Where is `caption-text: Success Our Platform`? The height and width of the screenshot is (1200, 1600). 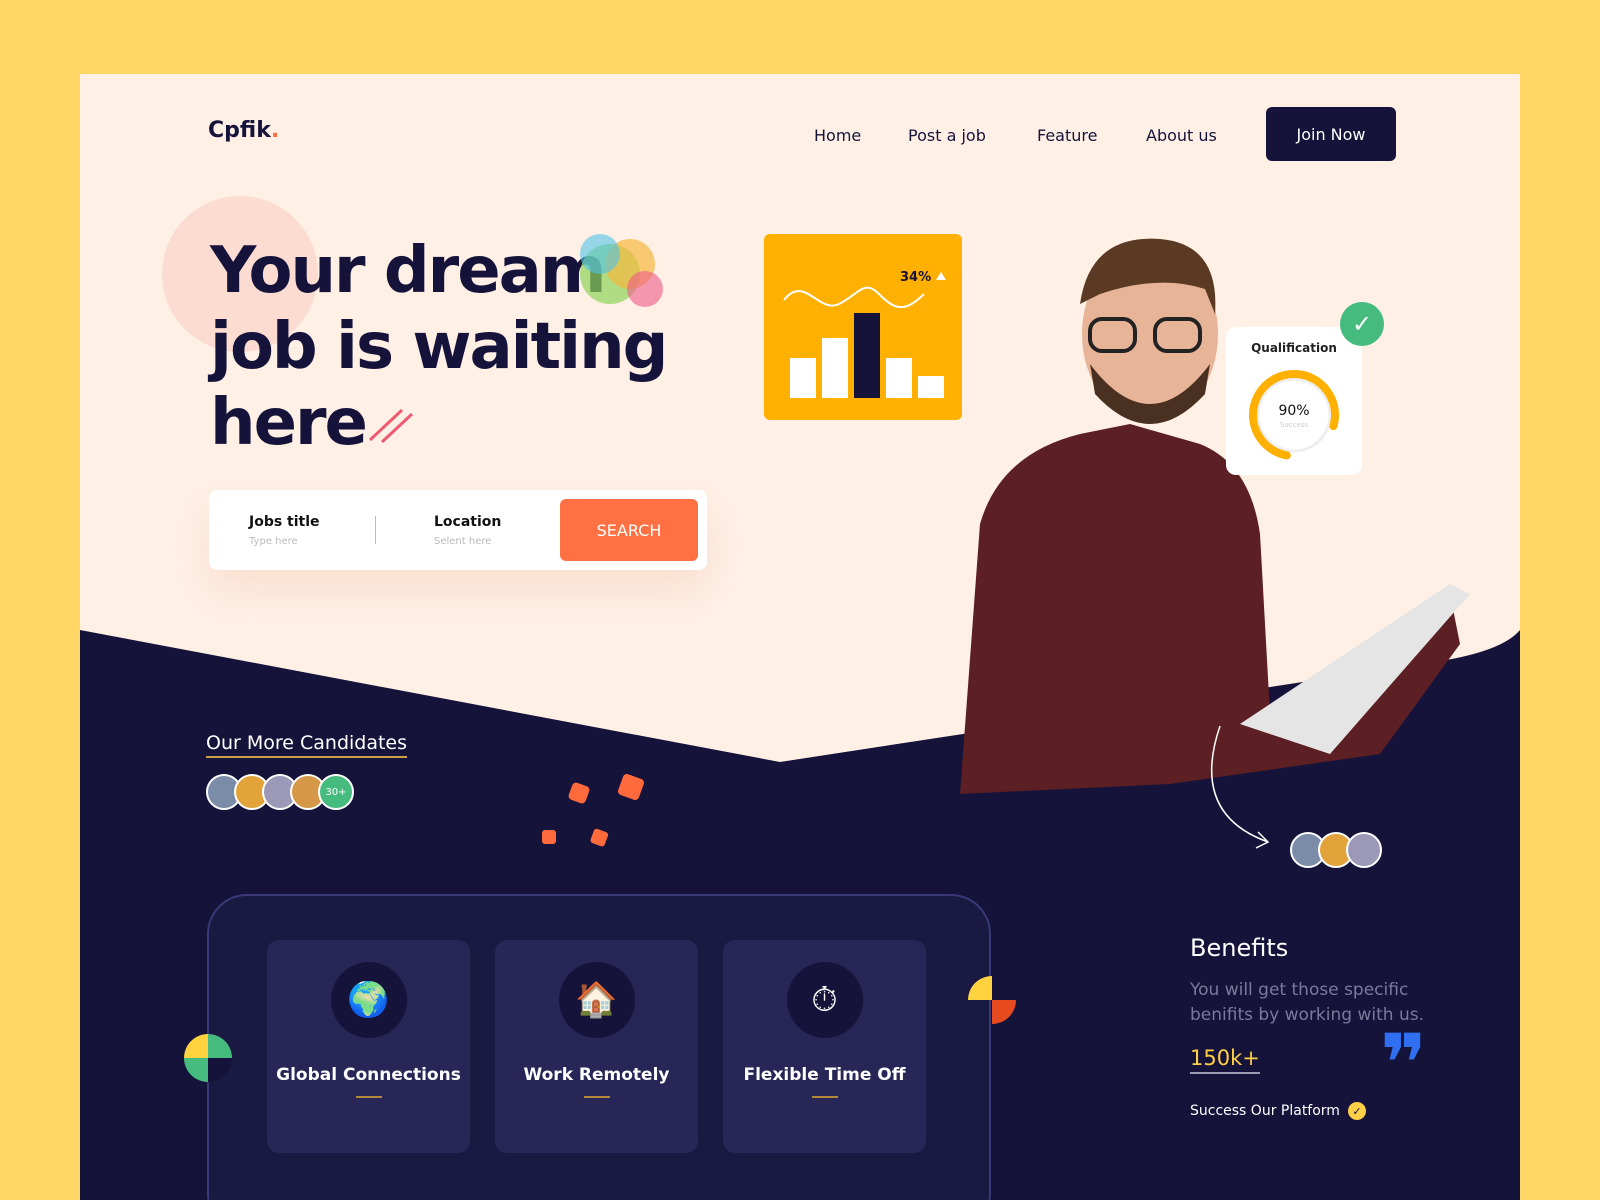
caption-text: Success Our Platform is located at coordinates (1265, 1111).